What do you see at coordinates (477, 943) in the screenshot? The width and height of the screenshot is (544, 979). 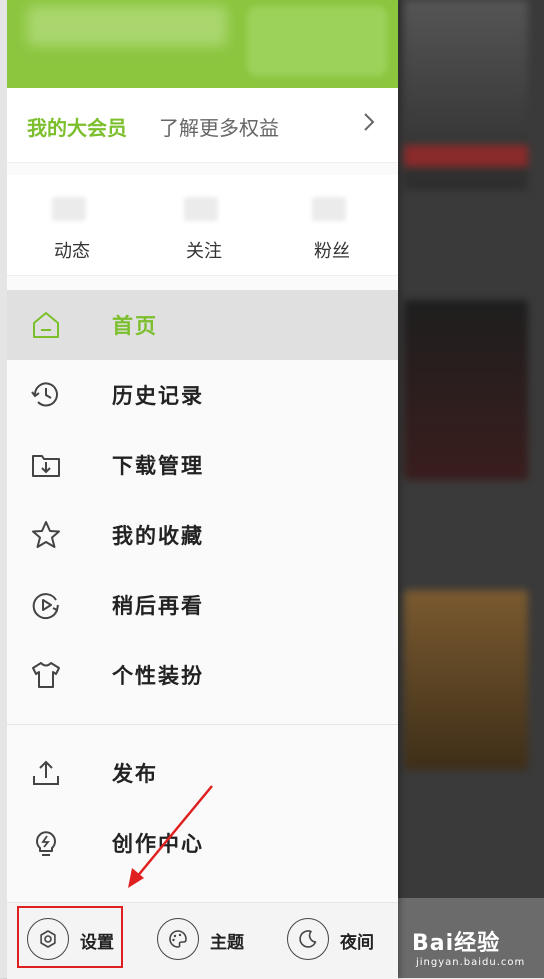 I see `watermark-brand2: 经验` at bounding box center [477, 943].